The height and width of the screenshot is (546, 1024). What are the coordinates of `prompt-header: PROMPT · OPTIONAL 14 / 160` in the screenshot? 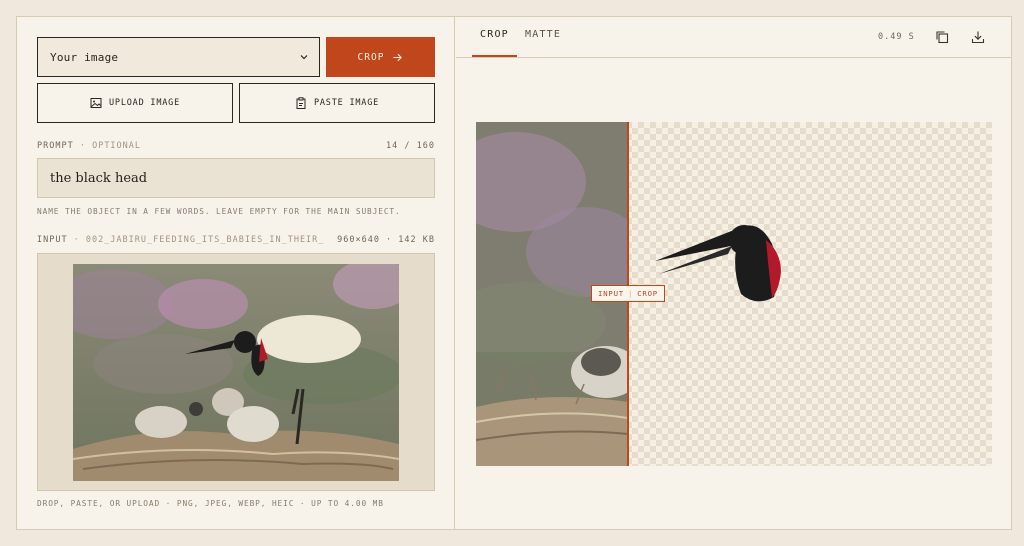 It's located at (236, 147).